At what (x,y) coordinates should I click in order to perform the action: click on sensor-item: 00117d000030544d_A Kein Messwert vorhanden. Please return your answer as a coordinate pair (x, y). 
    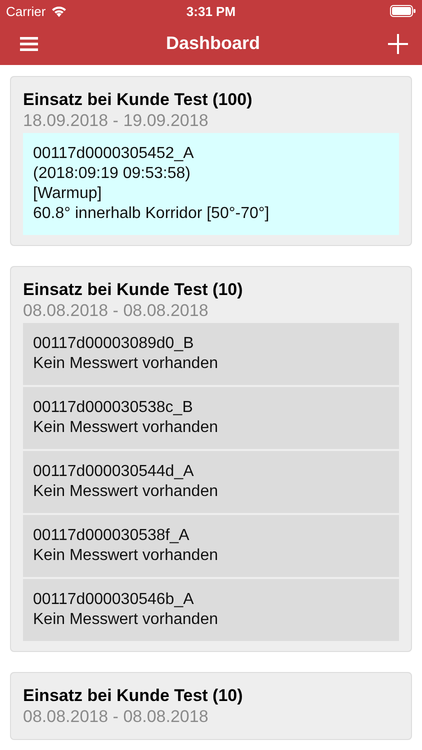
    Looking at the image, I should click on (211, 482).